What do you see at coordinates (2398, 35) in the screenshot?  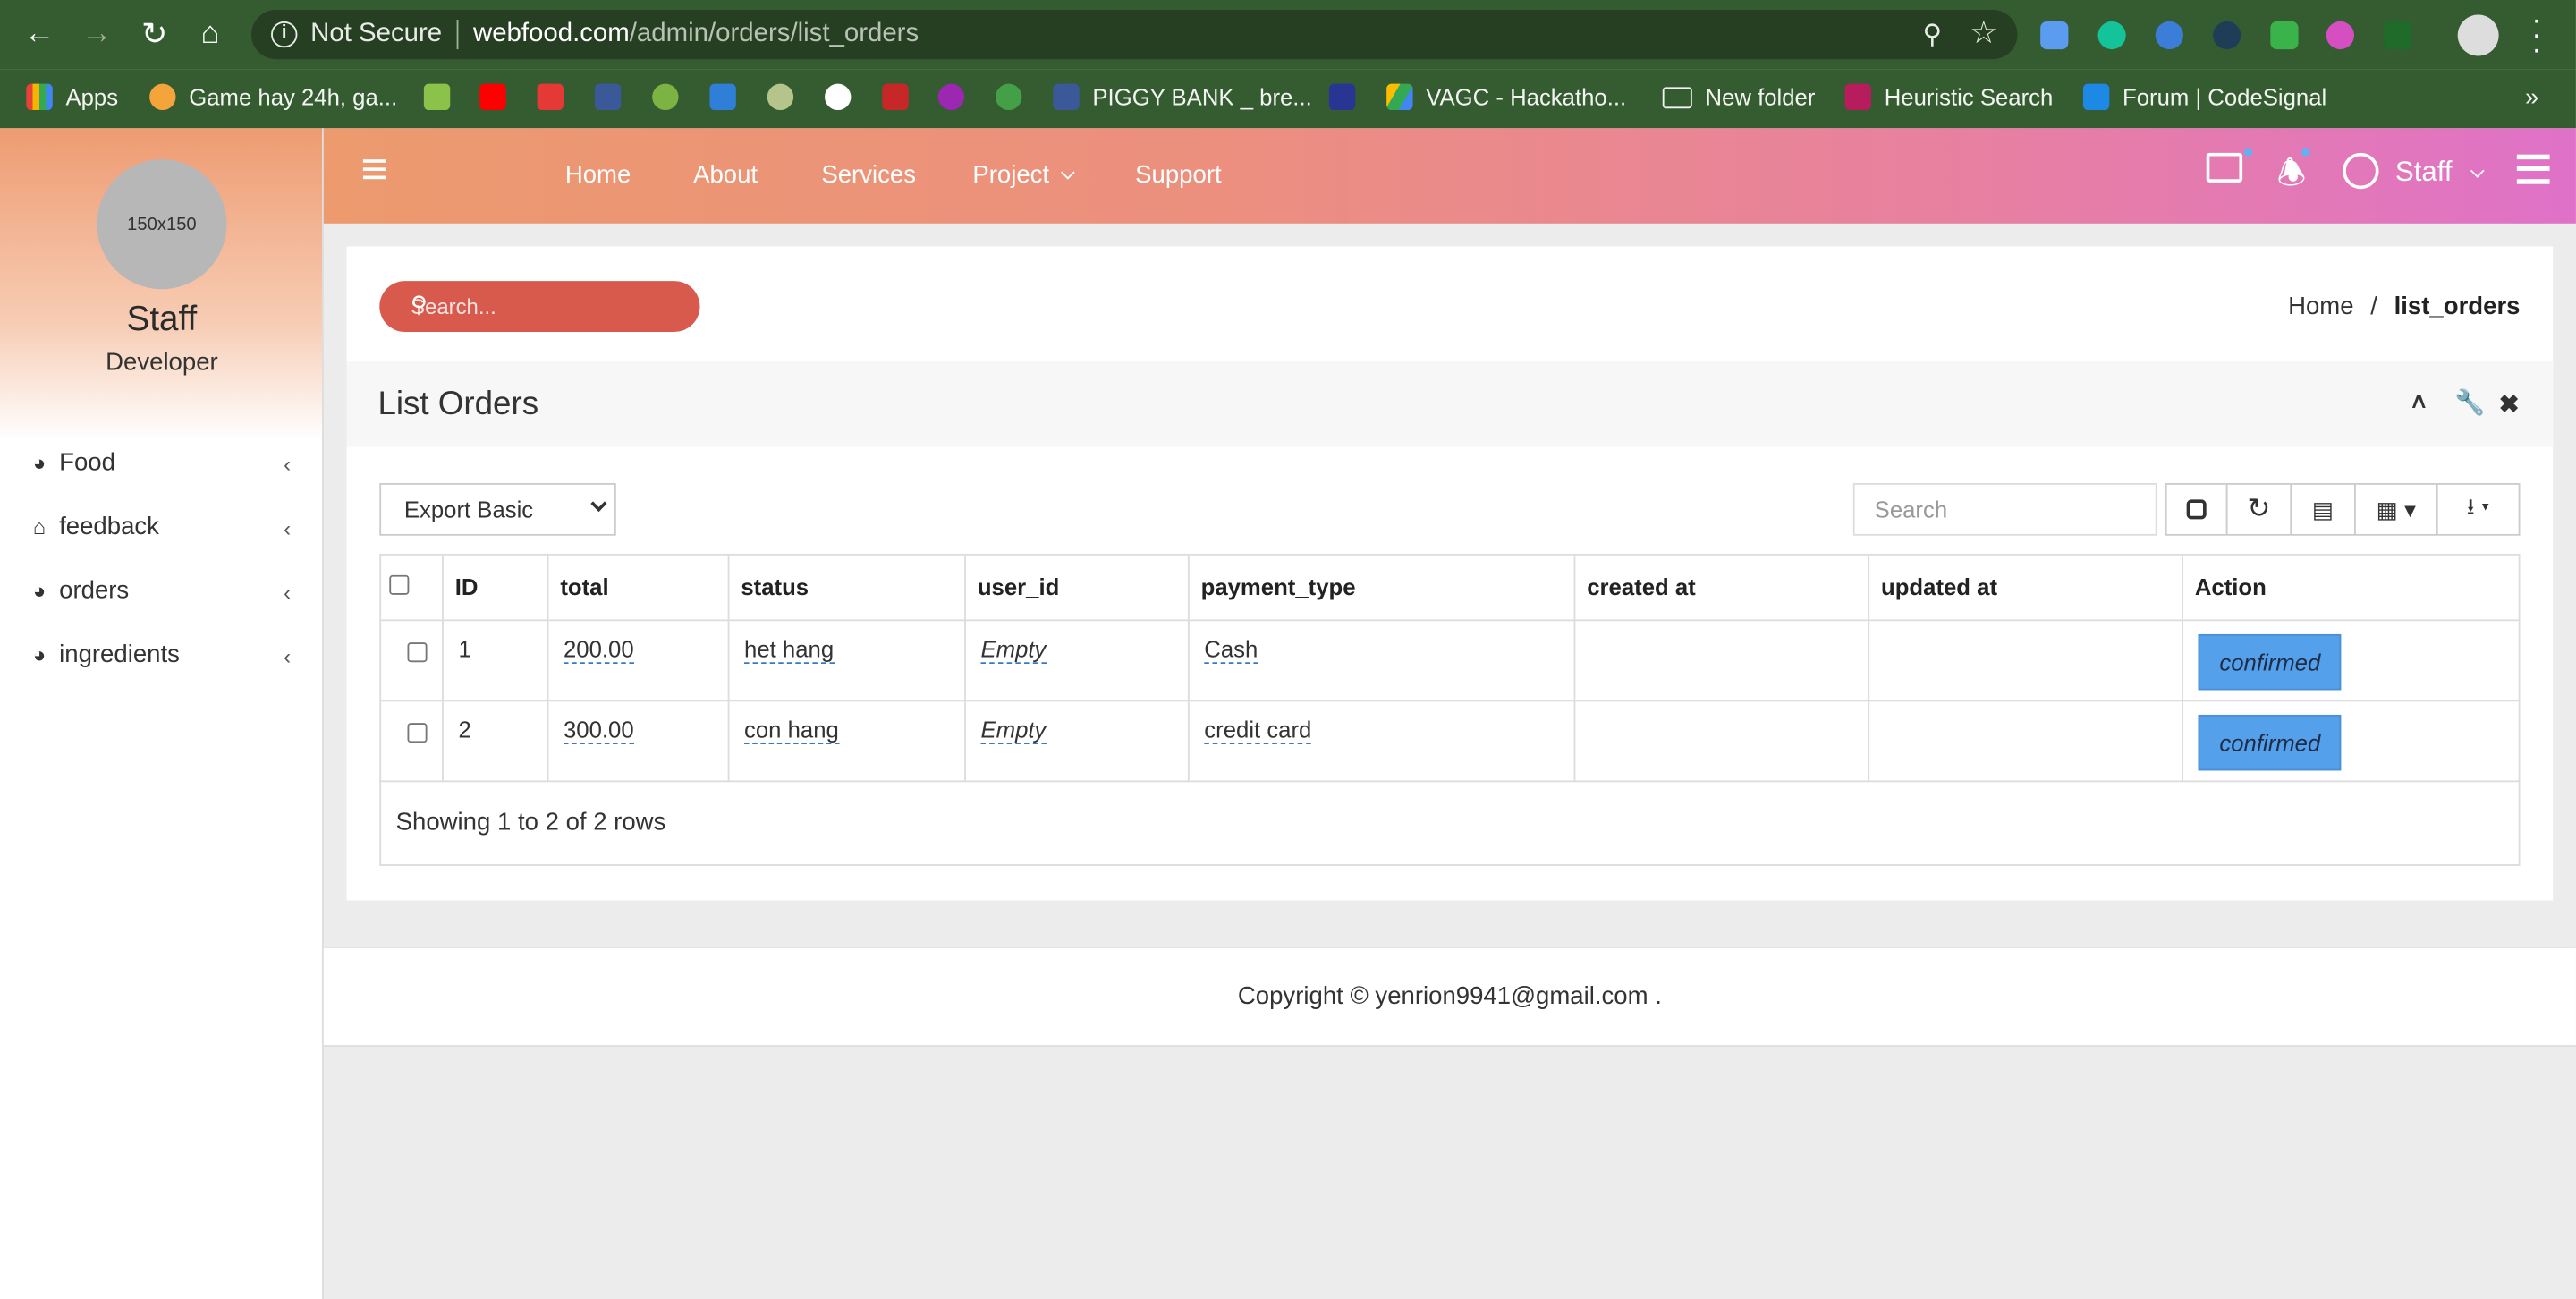 I see `extension-x-icon` at bounding box center [2398, 35].